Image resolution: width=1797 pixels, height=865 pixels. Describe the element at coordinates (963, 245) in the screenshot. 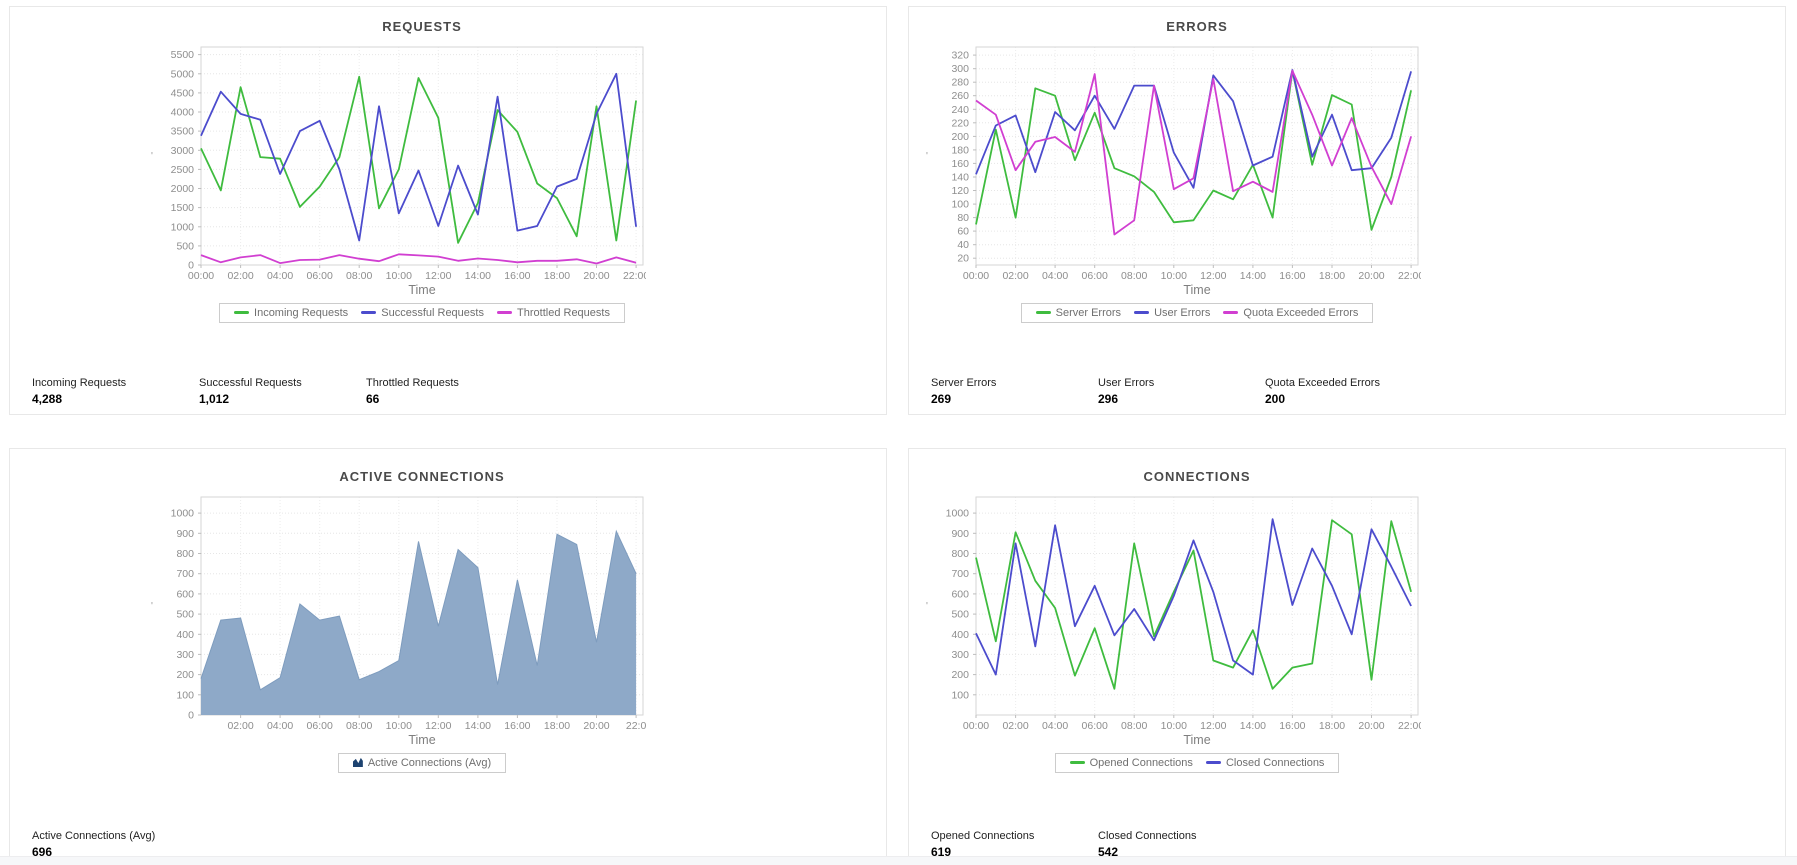

I see `y-tick-label: 40` at that location.